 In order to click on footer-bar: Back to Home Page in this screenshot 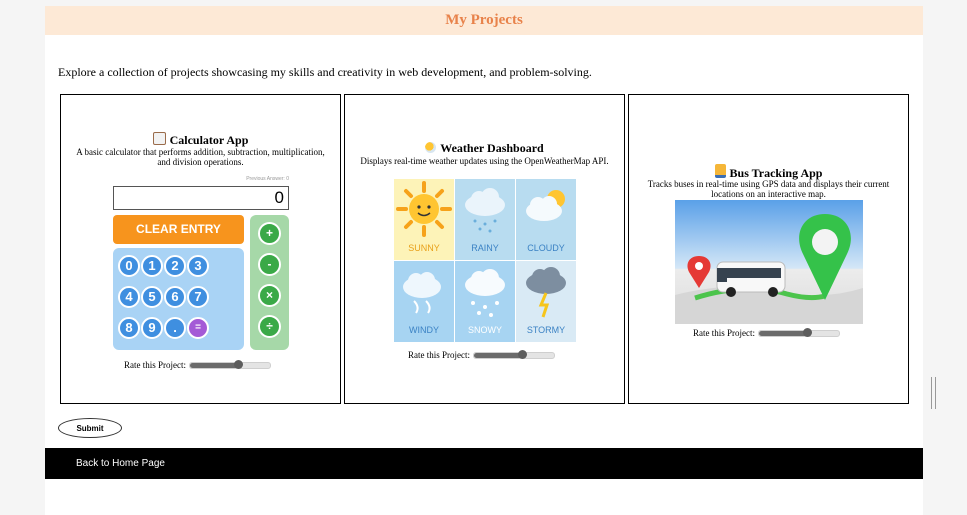, I will do `click(484, 463)`.